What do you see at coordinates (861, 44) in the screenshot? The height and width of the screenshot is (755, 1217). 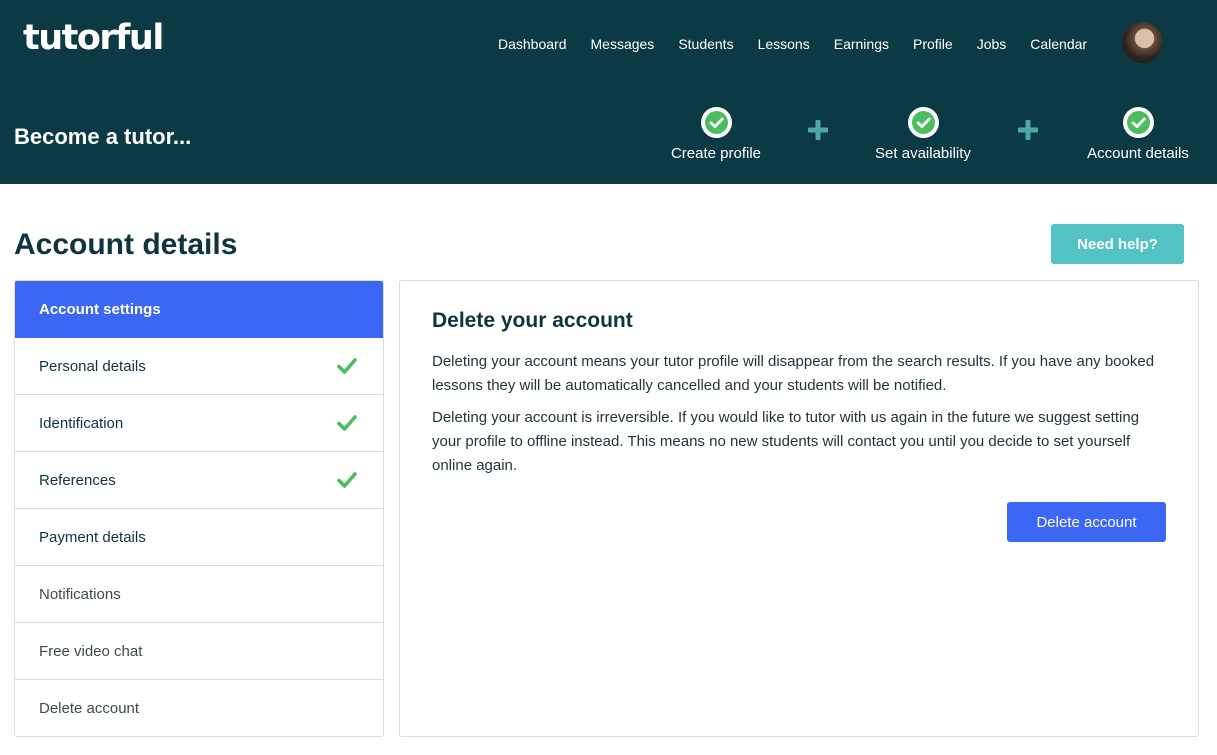 I see `nav-earnings: Earnings` at bounding box center [861, 44].